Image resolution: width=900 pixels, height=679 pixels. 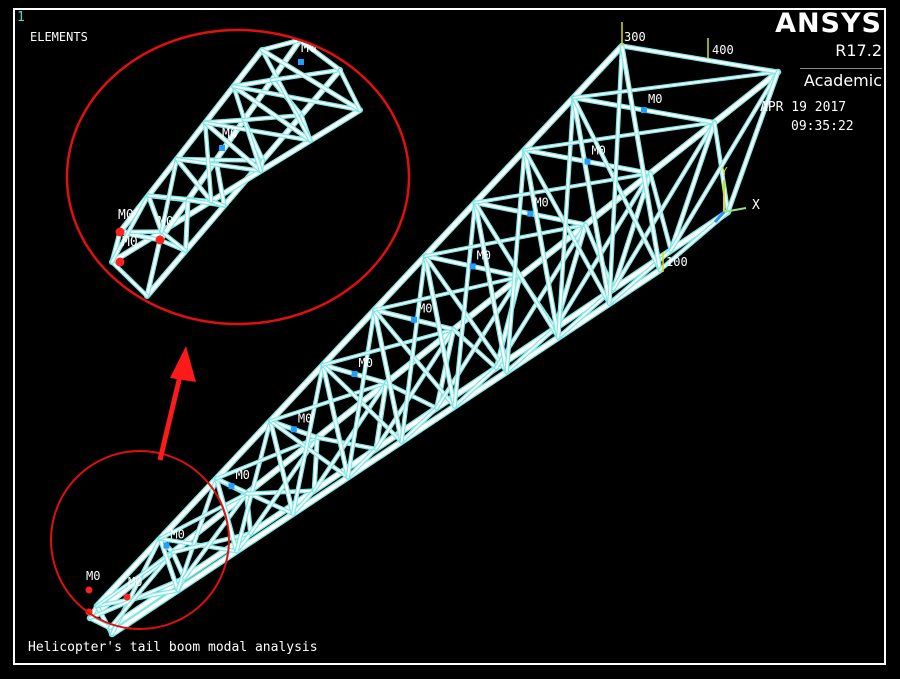 What do you see at coordinates (724, 171) in the screenshot?
I see `axis-y-label: Y` at bounding box center [724, 171].